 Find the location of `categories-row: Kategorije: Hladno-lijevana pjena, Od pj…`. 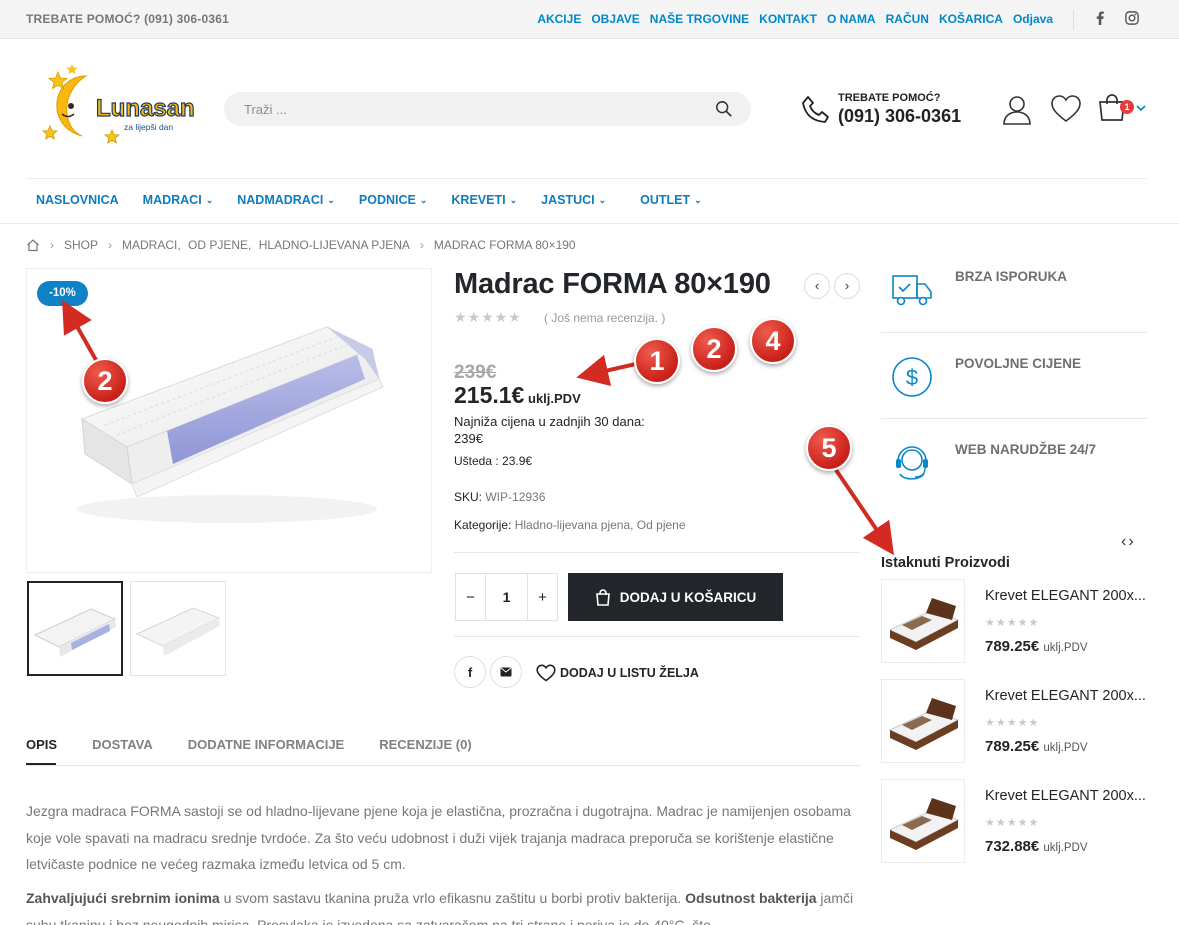

categories-row: Kategorije: Hladno-lijevana pjena, Od pj… is located at coordinates (570, 525).